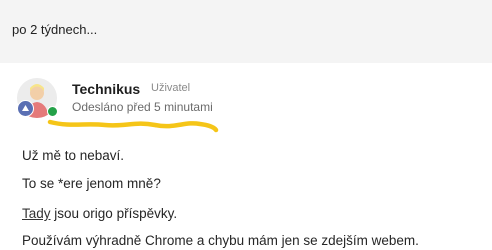  I want to click on post-line-1: Už mě to nebaví., so click(73, 155).